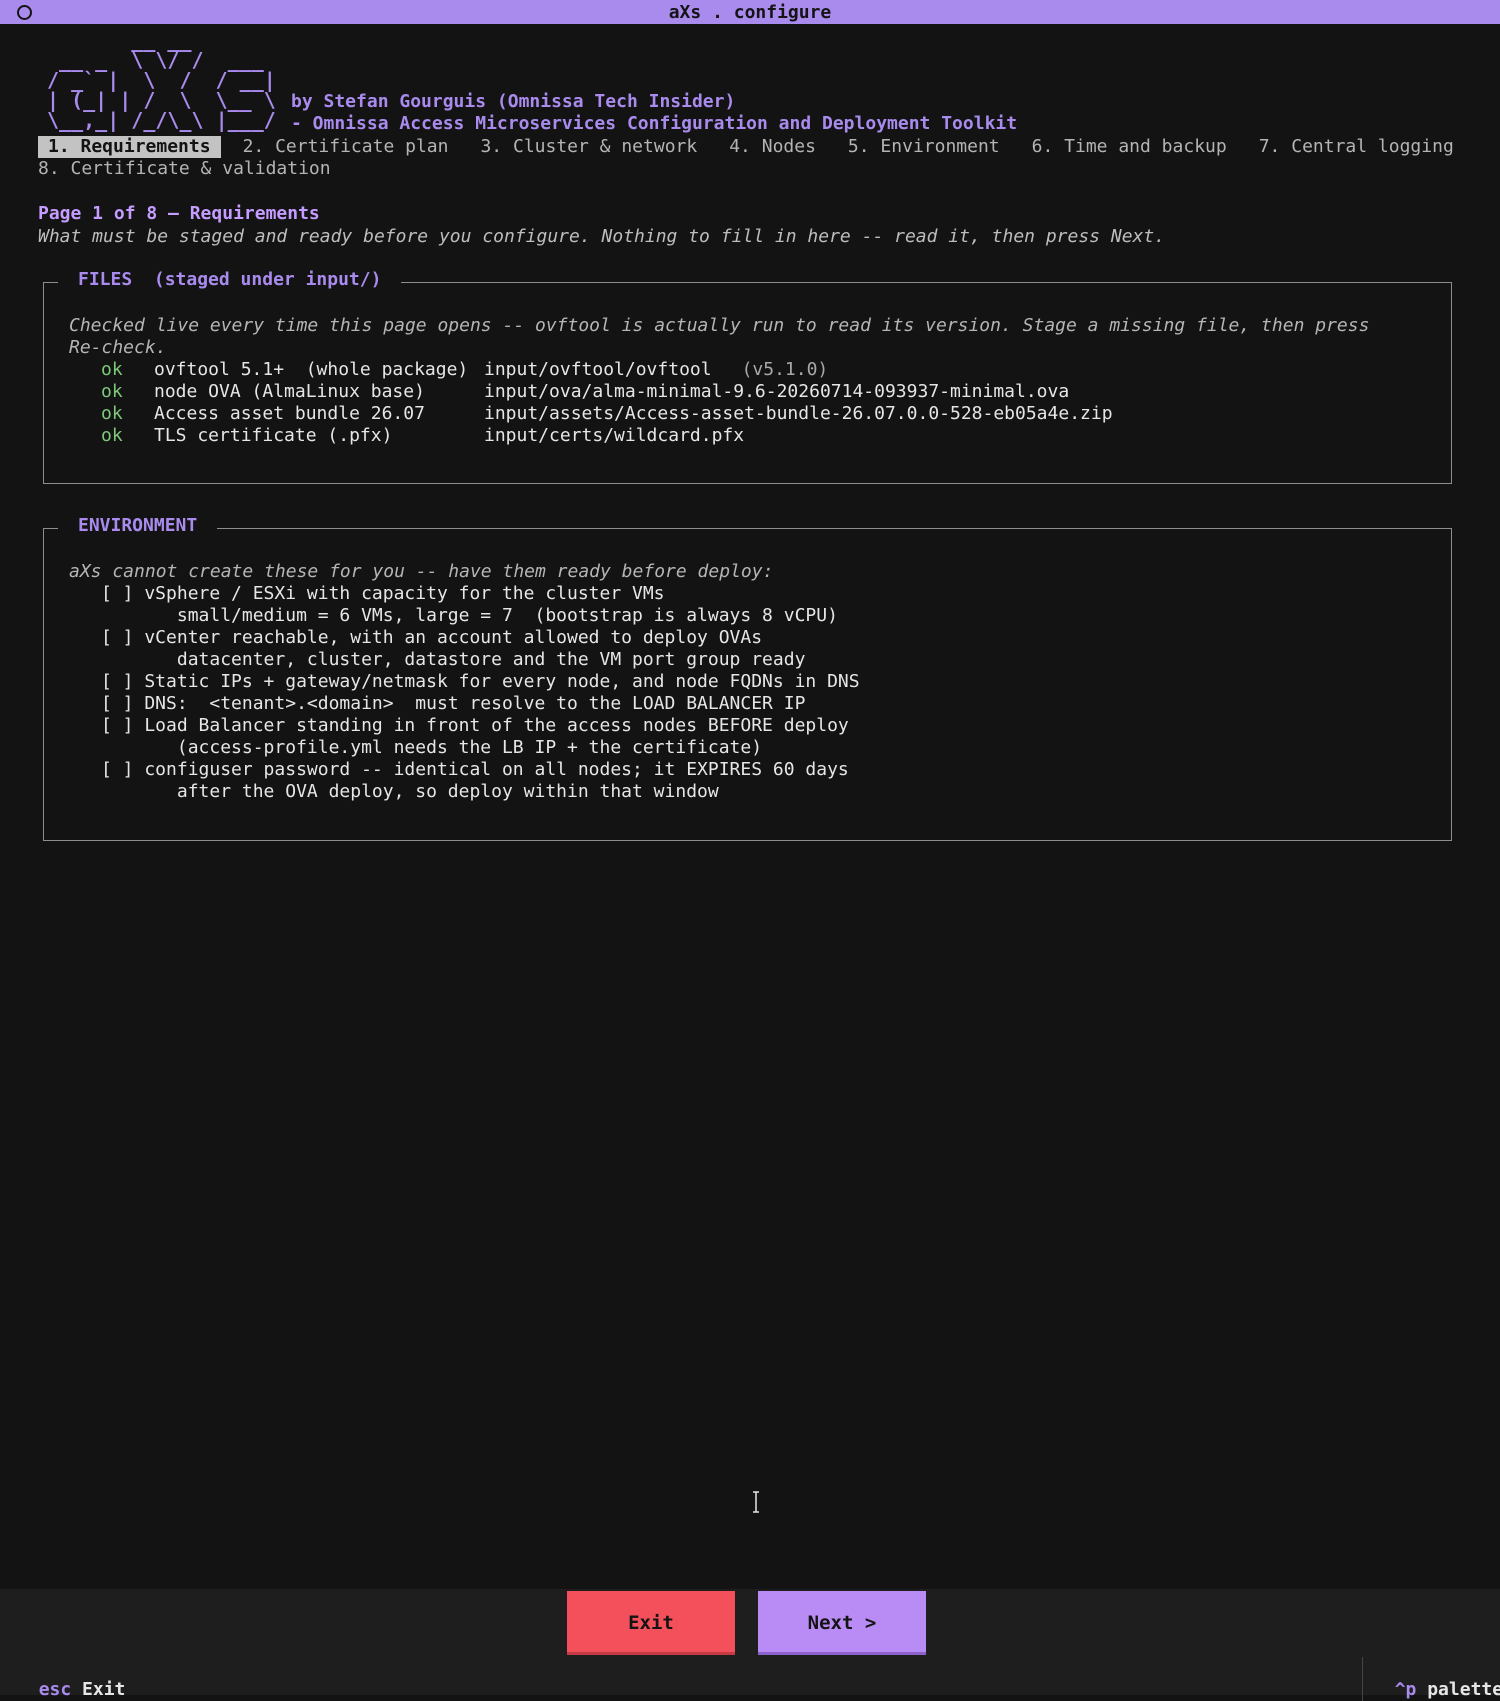 This screenshot has height=1701, width=1500. Describe the element at coordinates (772, 147) in the screenshot. I see `tab-nodes: 4. Nodes` at that location.